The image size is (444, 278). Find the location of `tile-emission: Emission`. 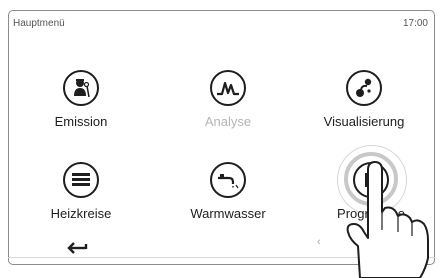

tile-emission: Emission is located at coordinates (81, 99).